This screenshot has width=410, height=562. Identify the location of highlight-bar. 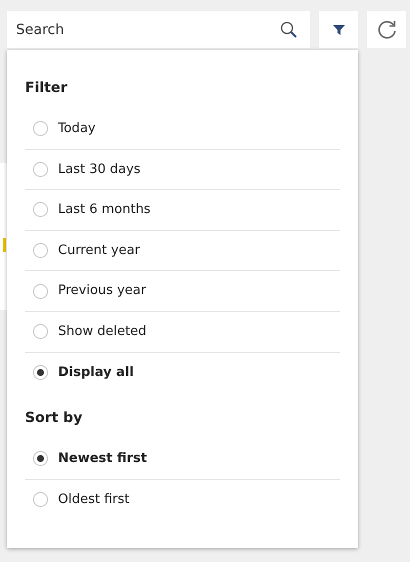
(4, 245).